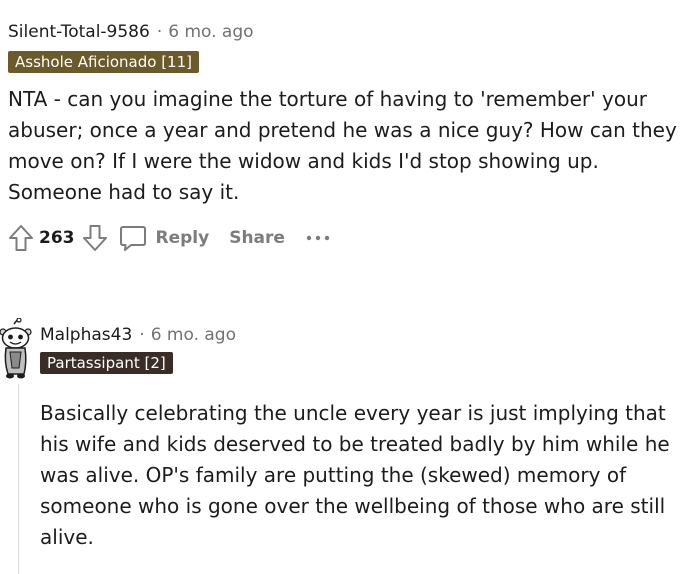 This screenshot has height=574, width=700. Describe the element at coordinates (257, 238) in the screenshot. I see `share-button: Share` at that location.